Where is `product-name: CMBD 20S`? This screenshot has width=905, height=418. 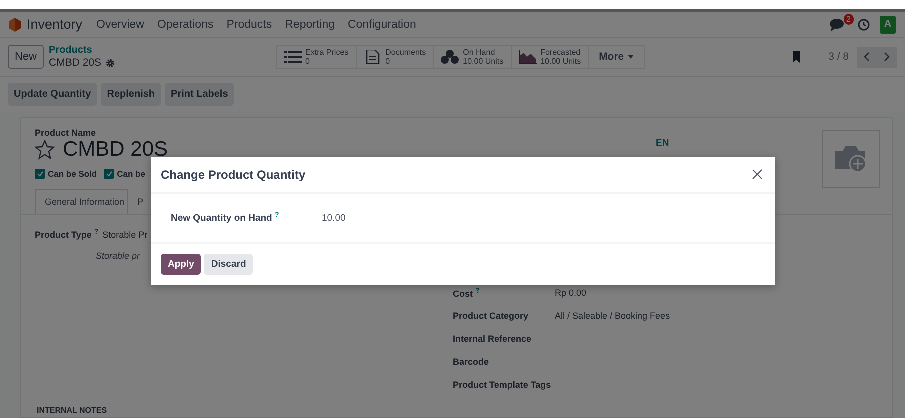 product-name: CMBD 20S is located at coordinates (115, 149).